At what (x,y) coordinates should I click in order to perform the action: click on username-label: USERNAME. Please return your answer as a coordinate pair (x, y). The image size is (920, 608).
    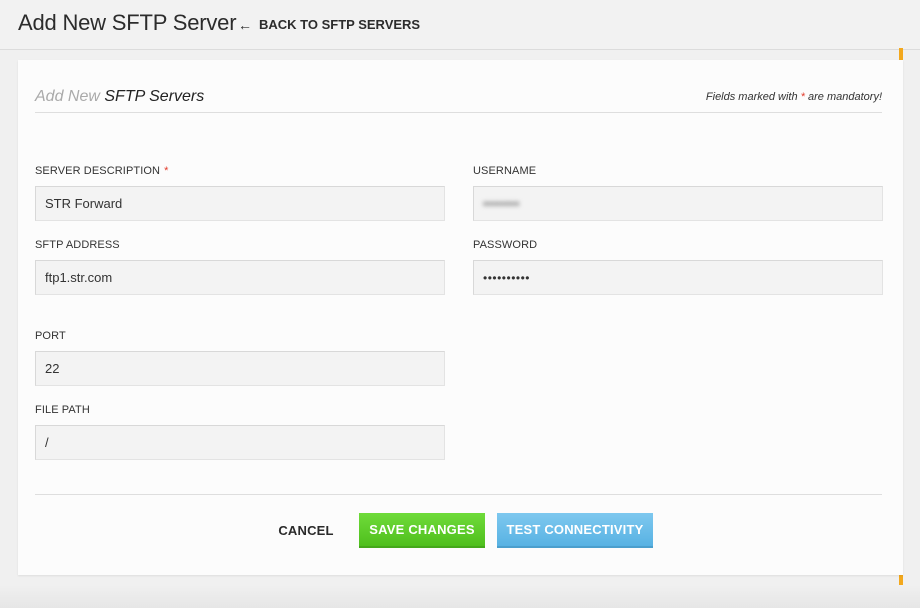
    Looking at the image, I should click on (505, 171).